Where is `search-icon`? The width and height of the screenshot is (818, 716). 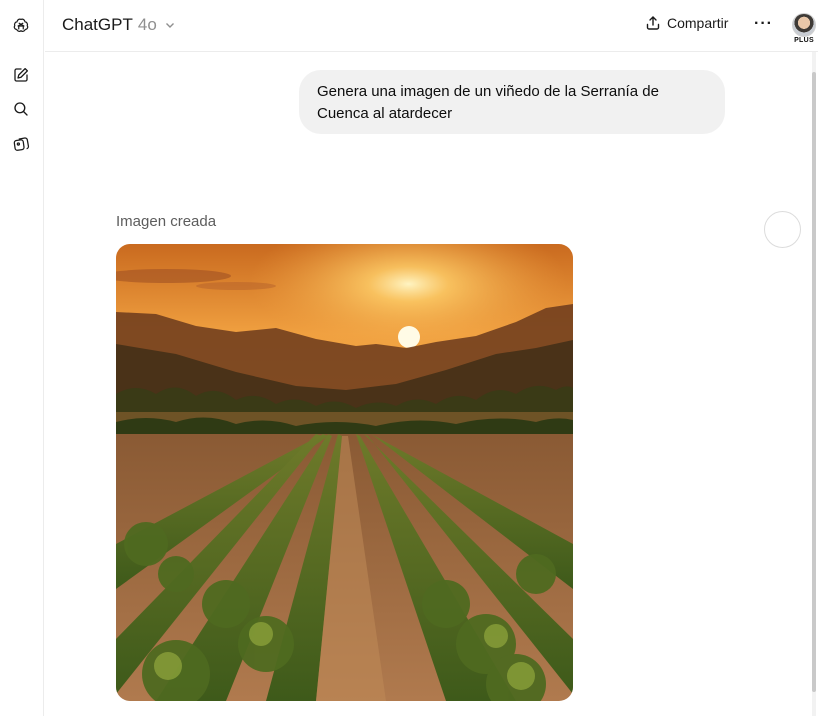
search-icon is located at coordinates (21, 109).